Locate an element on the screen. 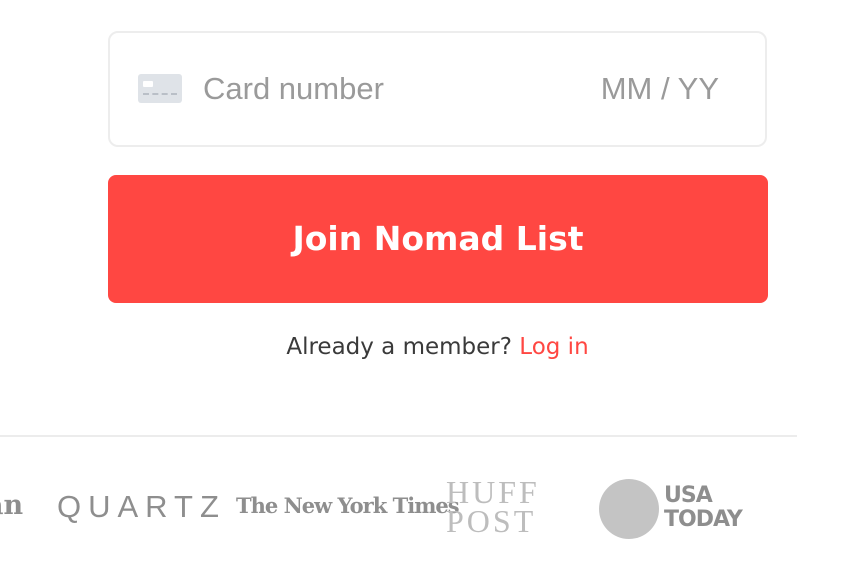 The image size is (852, 578). divider is located at coordinates (398, 436).